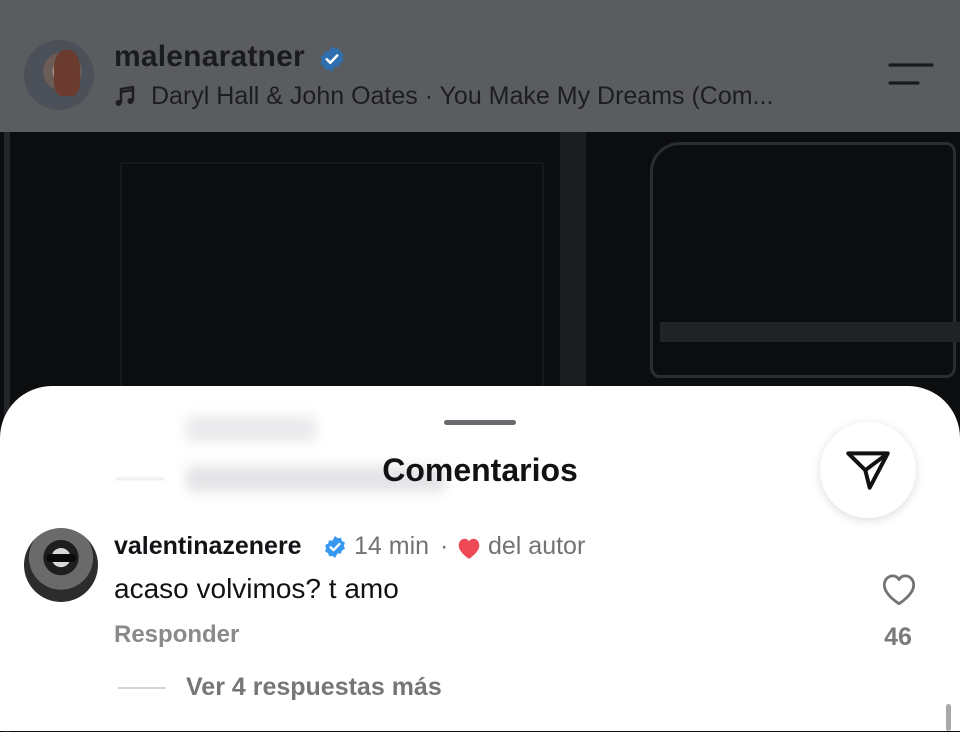 The width and height of the screenshot is (960, 732). What do you see at coordinates (898, 637) in the screenshot?
I see `like-count: 46` at bounding box center [898, 637].